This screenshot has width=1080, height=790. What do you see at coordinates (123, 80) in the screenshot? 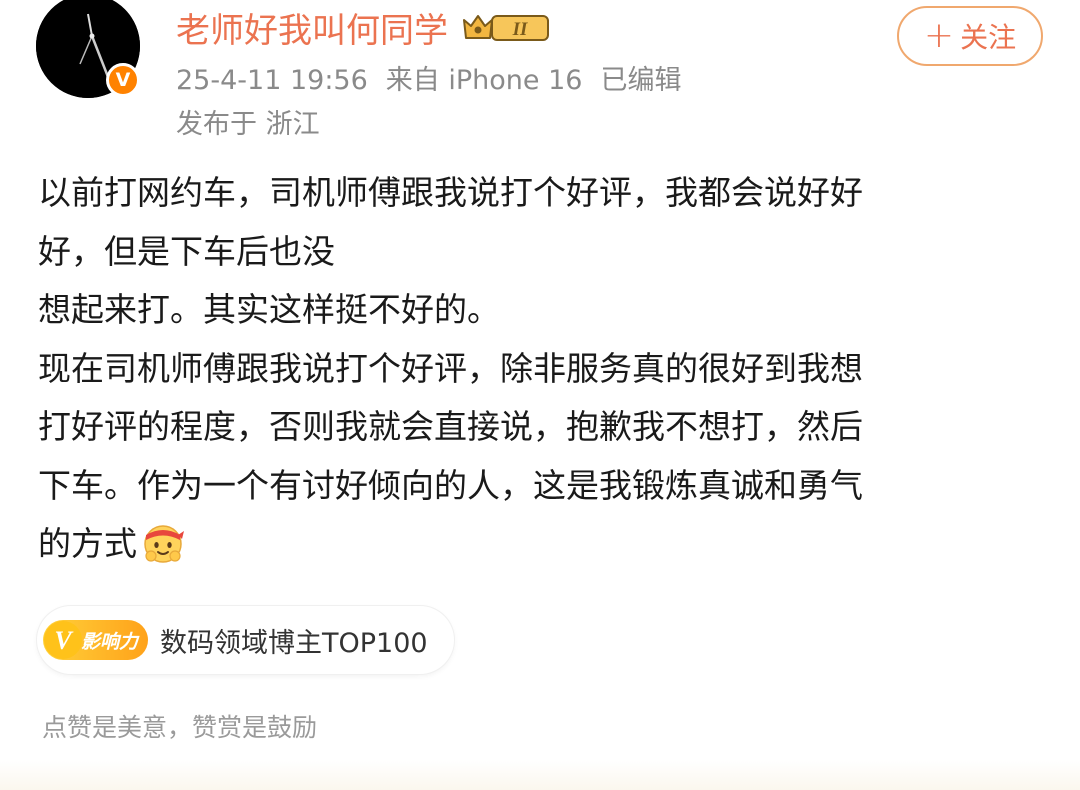
I see `verified-badge: V` at bounding box center [123, 80].